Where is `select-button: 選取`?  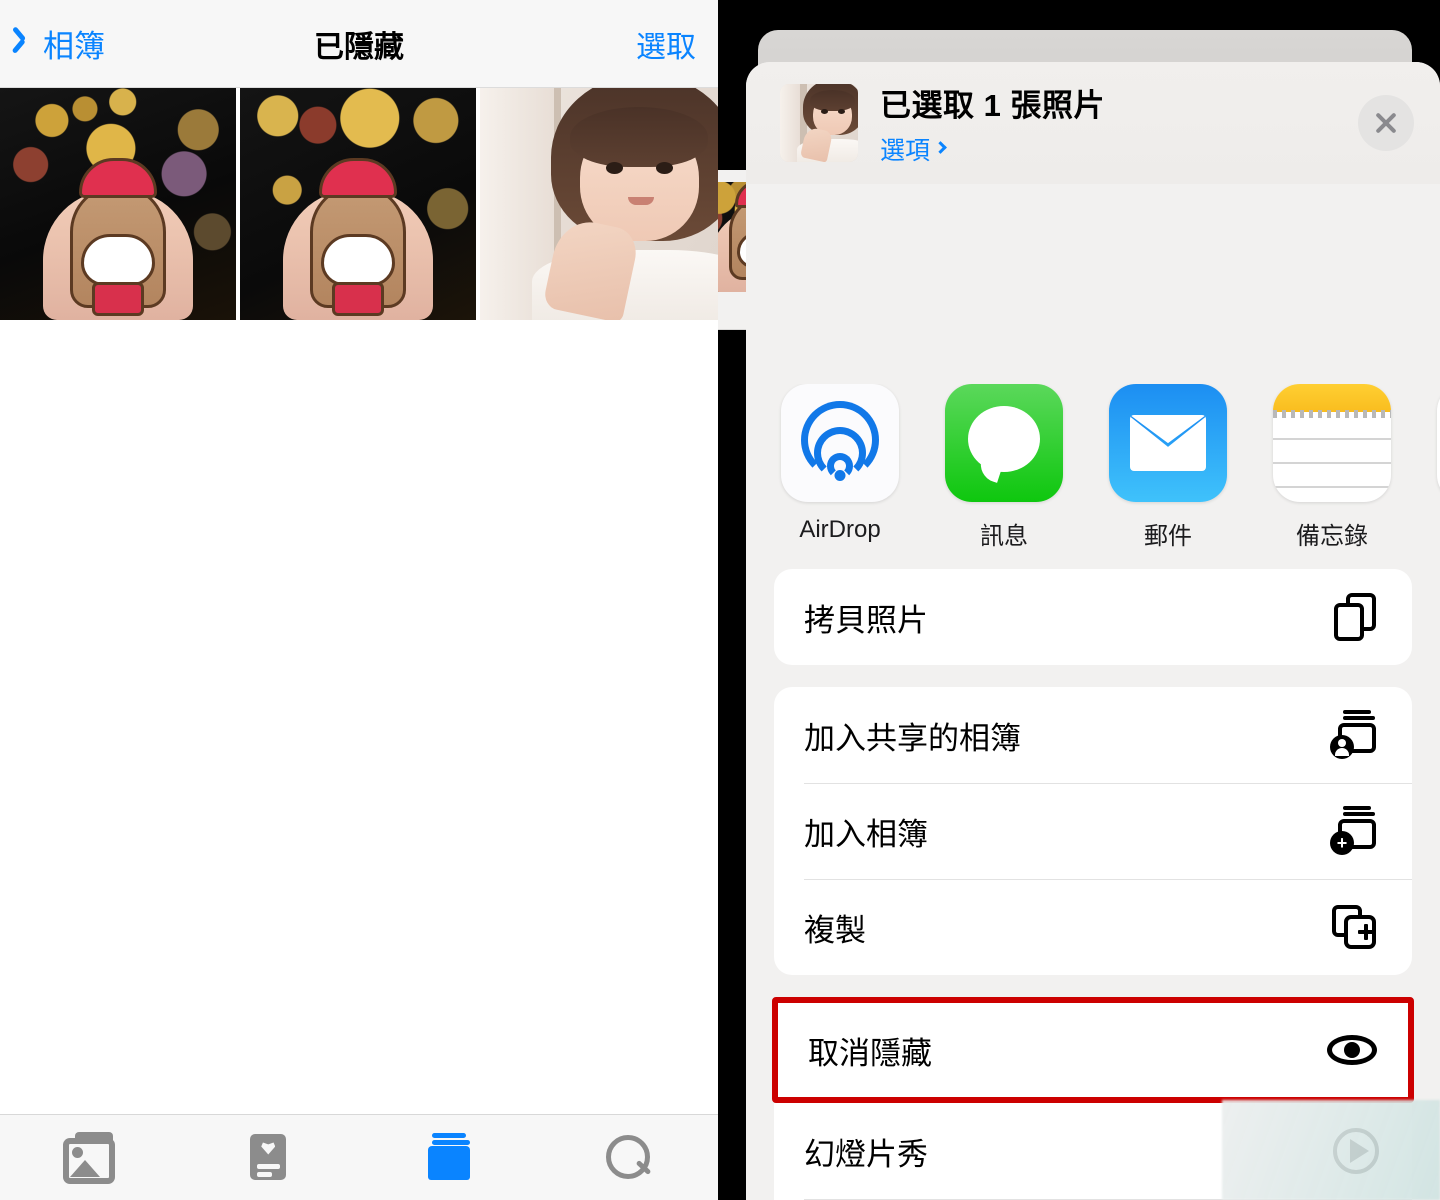 select-button: 選取 is located at coordinates (666, 44).